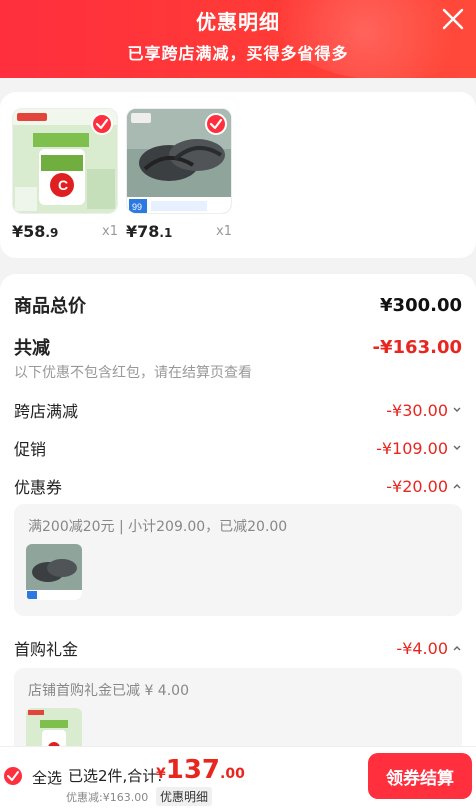 Image resolution: width=476 pixels, height=812 pixels. Describe the element at coordinates (32, 348) in the screenshot. I see `total-discount-label: 共减` at that location.